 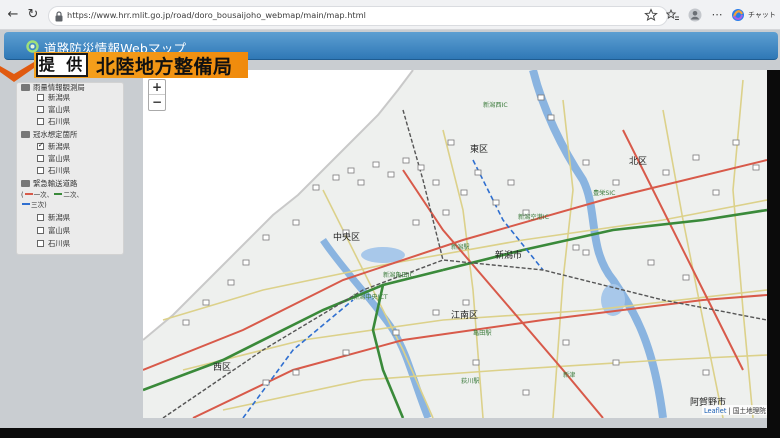 I want to click on lock-icon, so click(x=59, y=16).